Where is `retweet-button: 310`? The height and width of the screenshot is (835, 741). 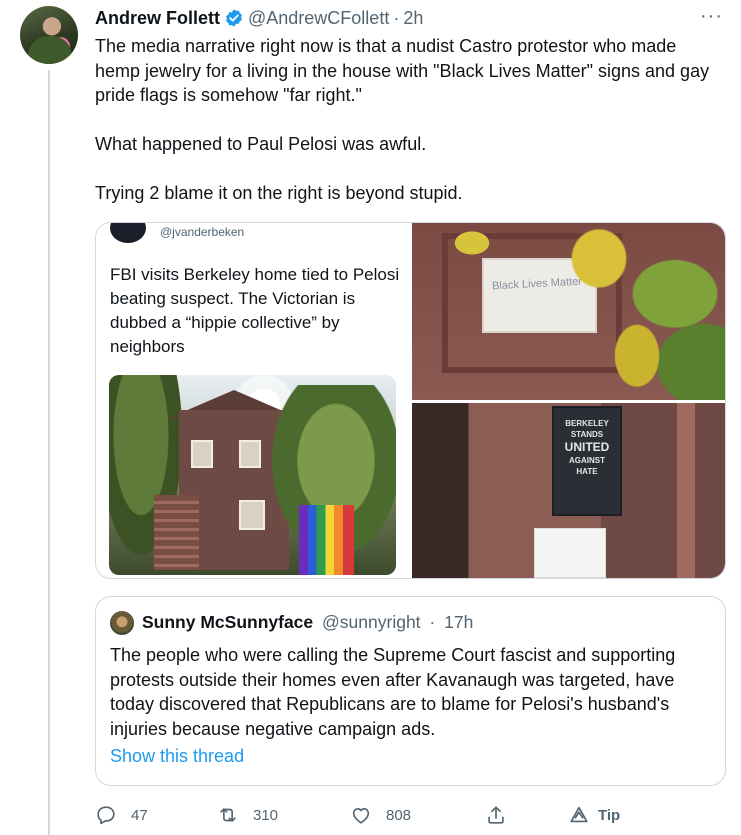 retweet-button: 310 is located at coordinates (247, 815).